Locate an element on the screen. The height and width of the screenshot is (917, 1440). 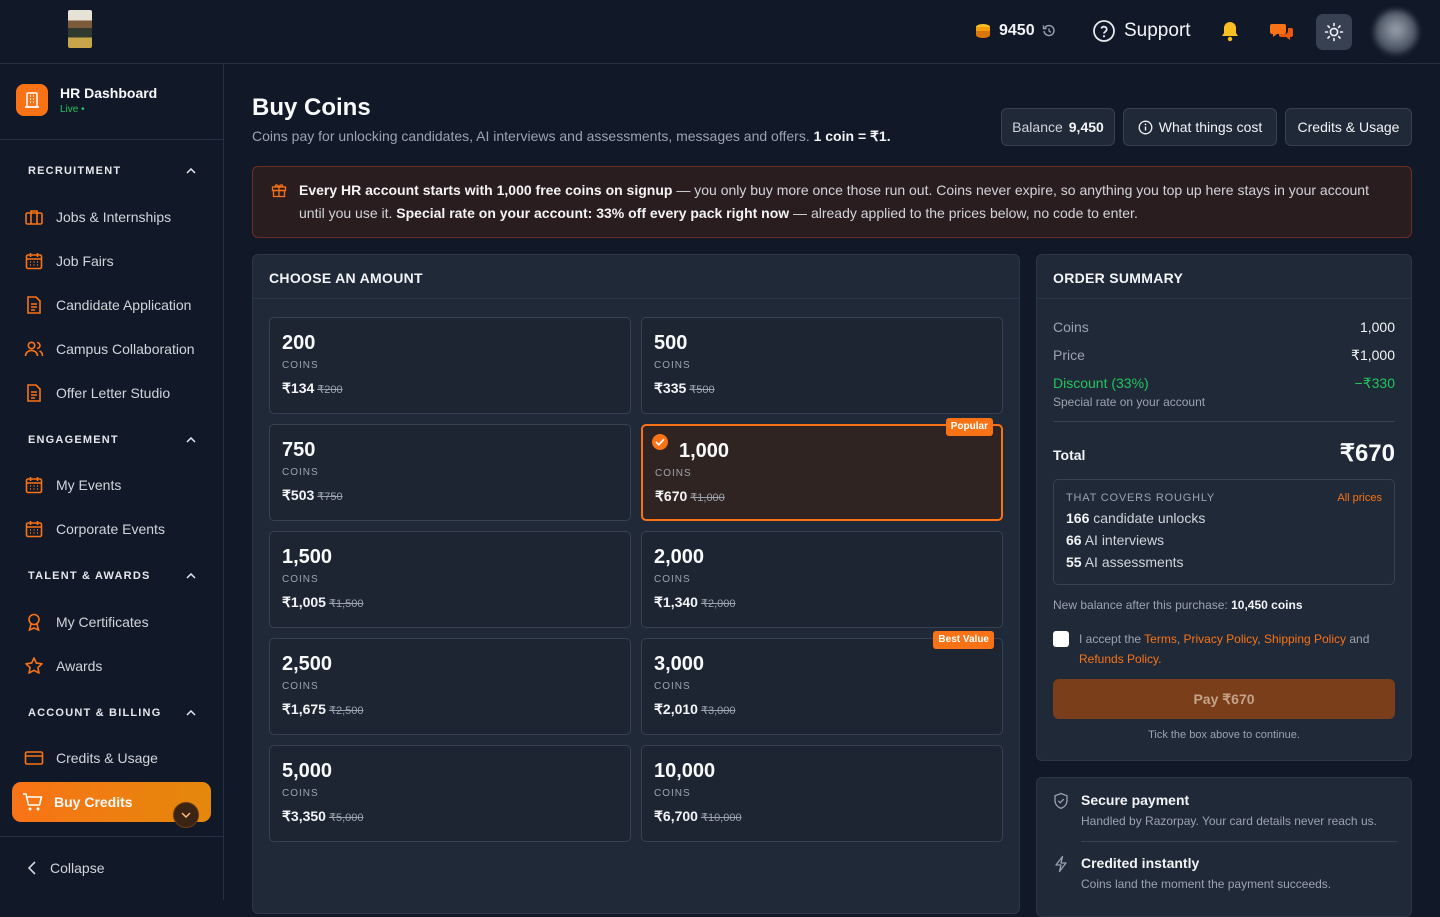
pack-price: ₹670 ₹1,000 is located at coordinates (690, 496).